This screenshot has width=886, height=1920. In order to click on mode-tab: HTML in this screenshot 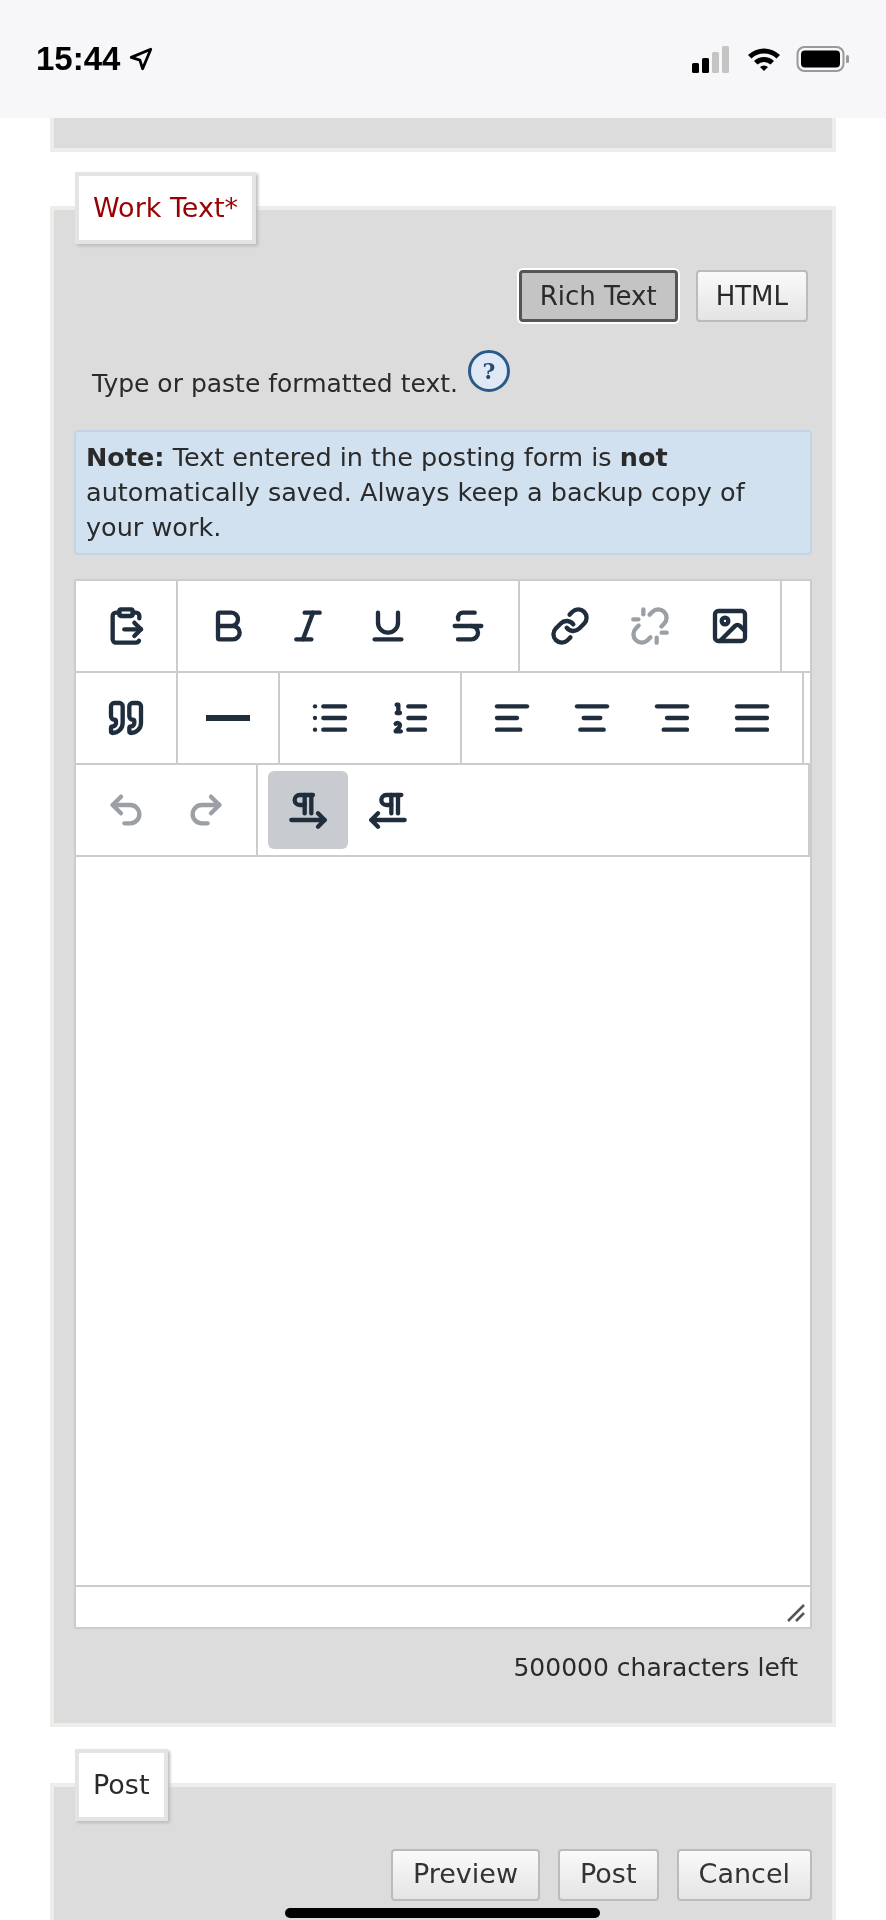, I will do `click(751, 296)`.